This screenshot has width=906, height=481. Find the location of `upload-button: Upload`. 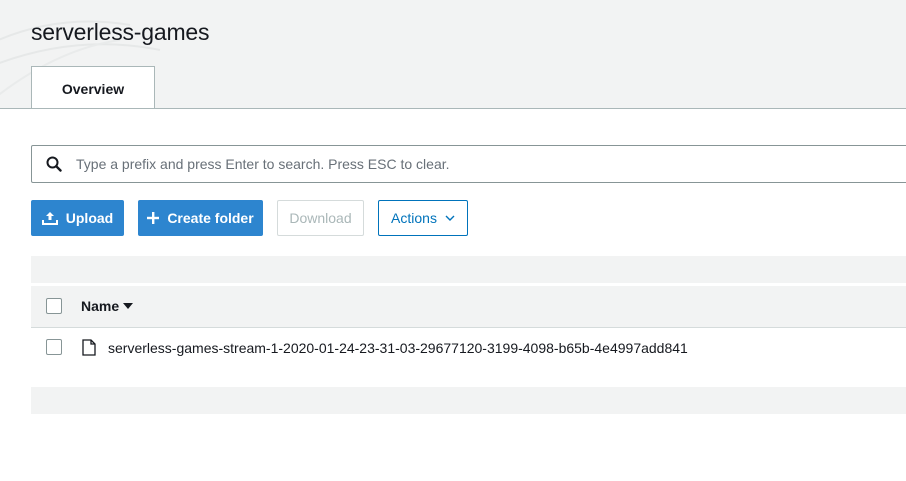

upload-button: Upload is located at coordinates (77, 218).